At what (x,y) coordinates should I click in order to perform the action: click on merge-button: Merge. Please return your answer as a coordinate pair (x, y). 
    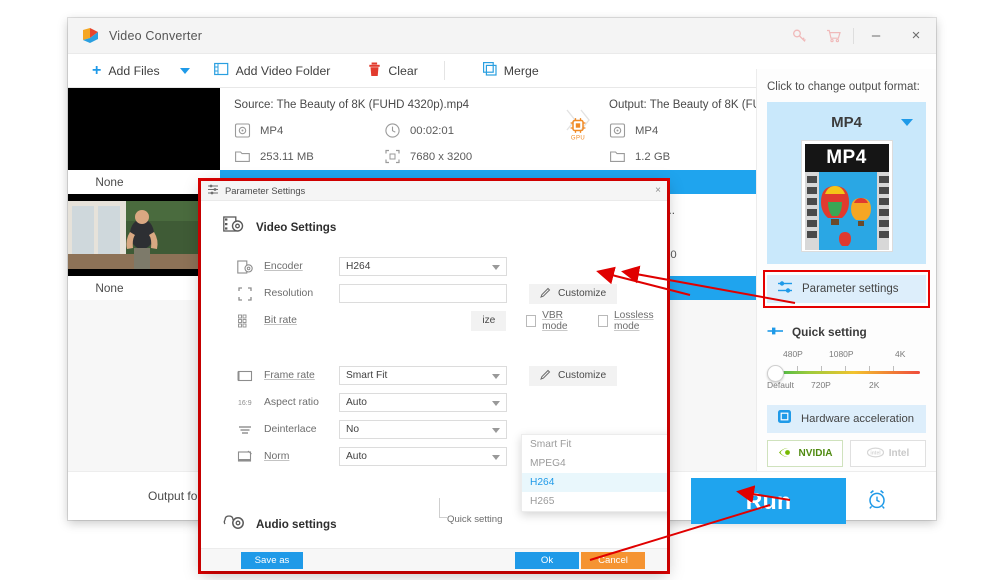
    Looking at the image, I should click on (511, 70).